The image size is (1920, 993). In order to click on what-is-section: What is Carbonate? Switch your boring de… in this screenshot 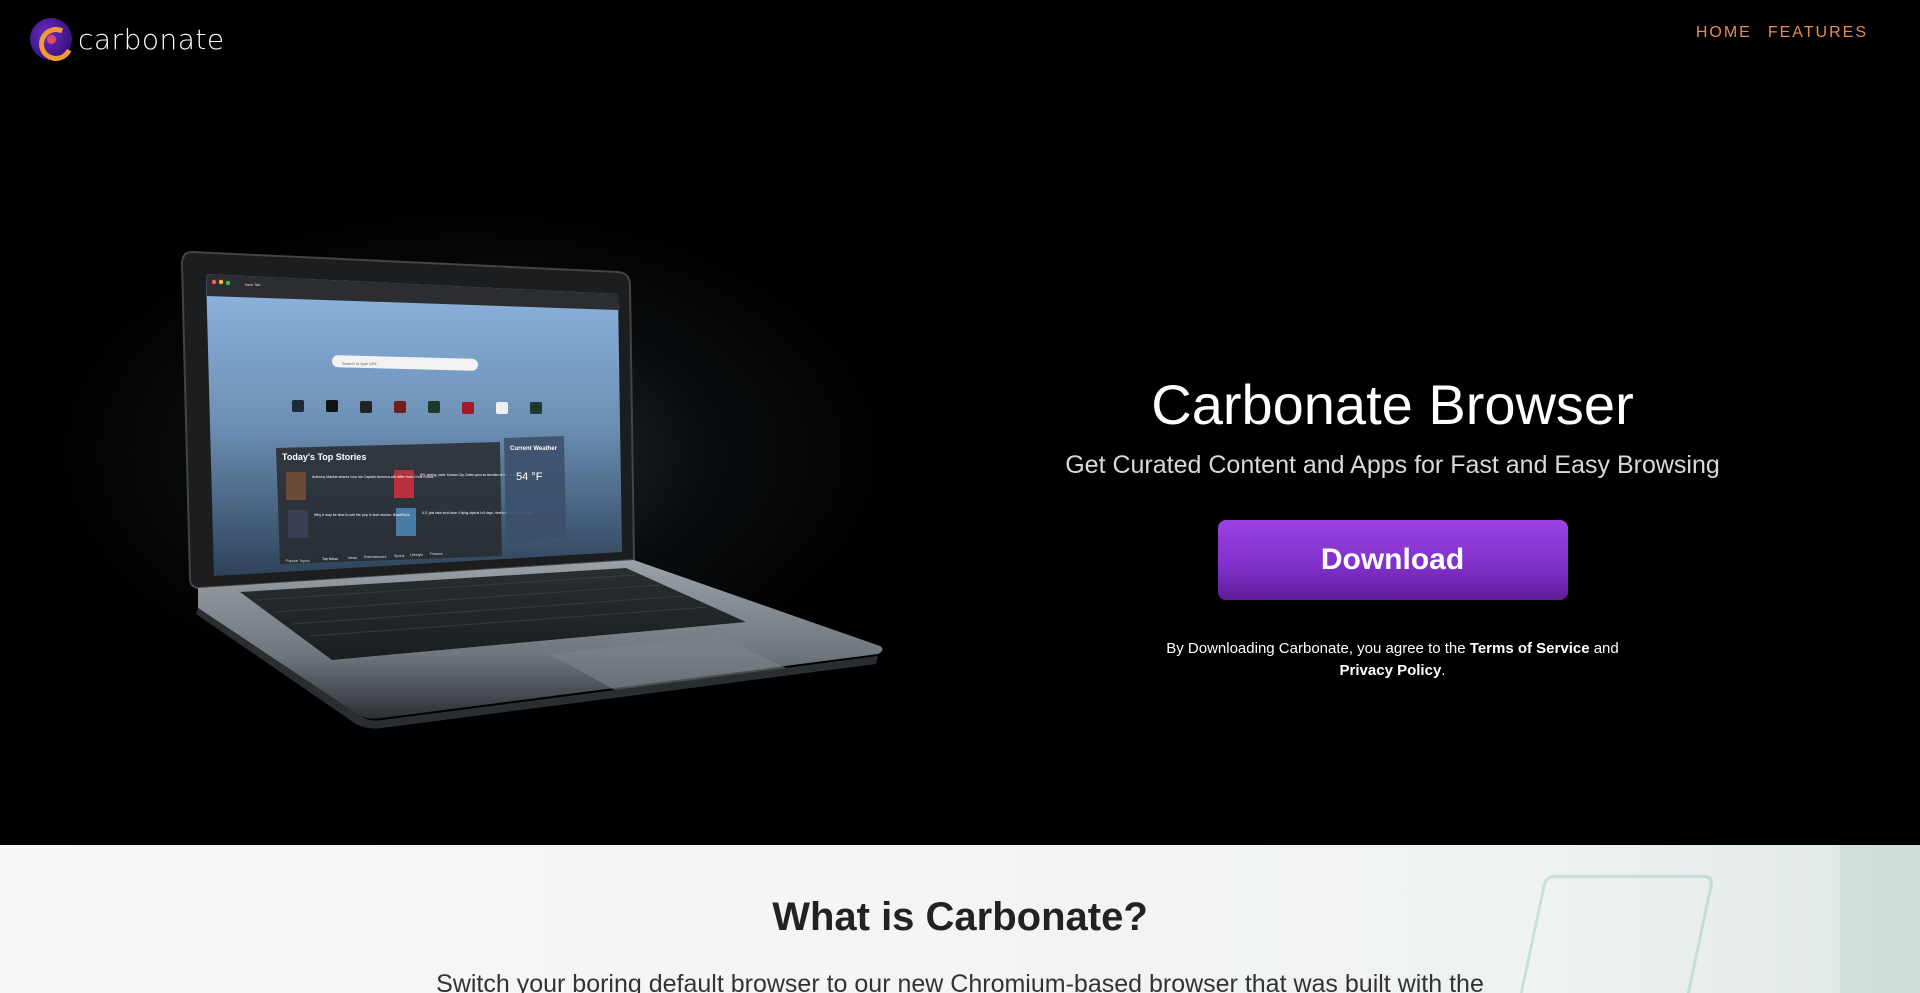, I will do `click(960, 919)`.